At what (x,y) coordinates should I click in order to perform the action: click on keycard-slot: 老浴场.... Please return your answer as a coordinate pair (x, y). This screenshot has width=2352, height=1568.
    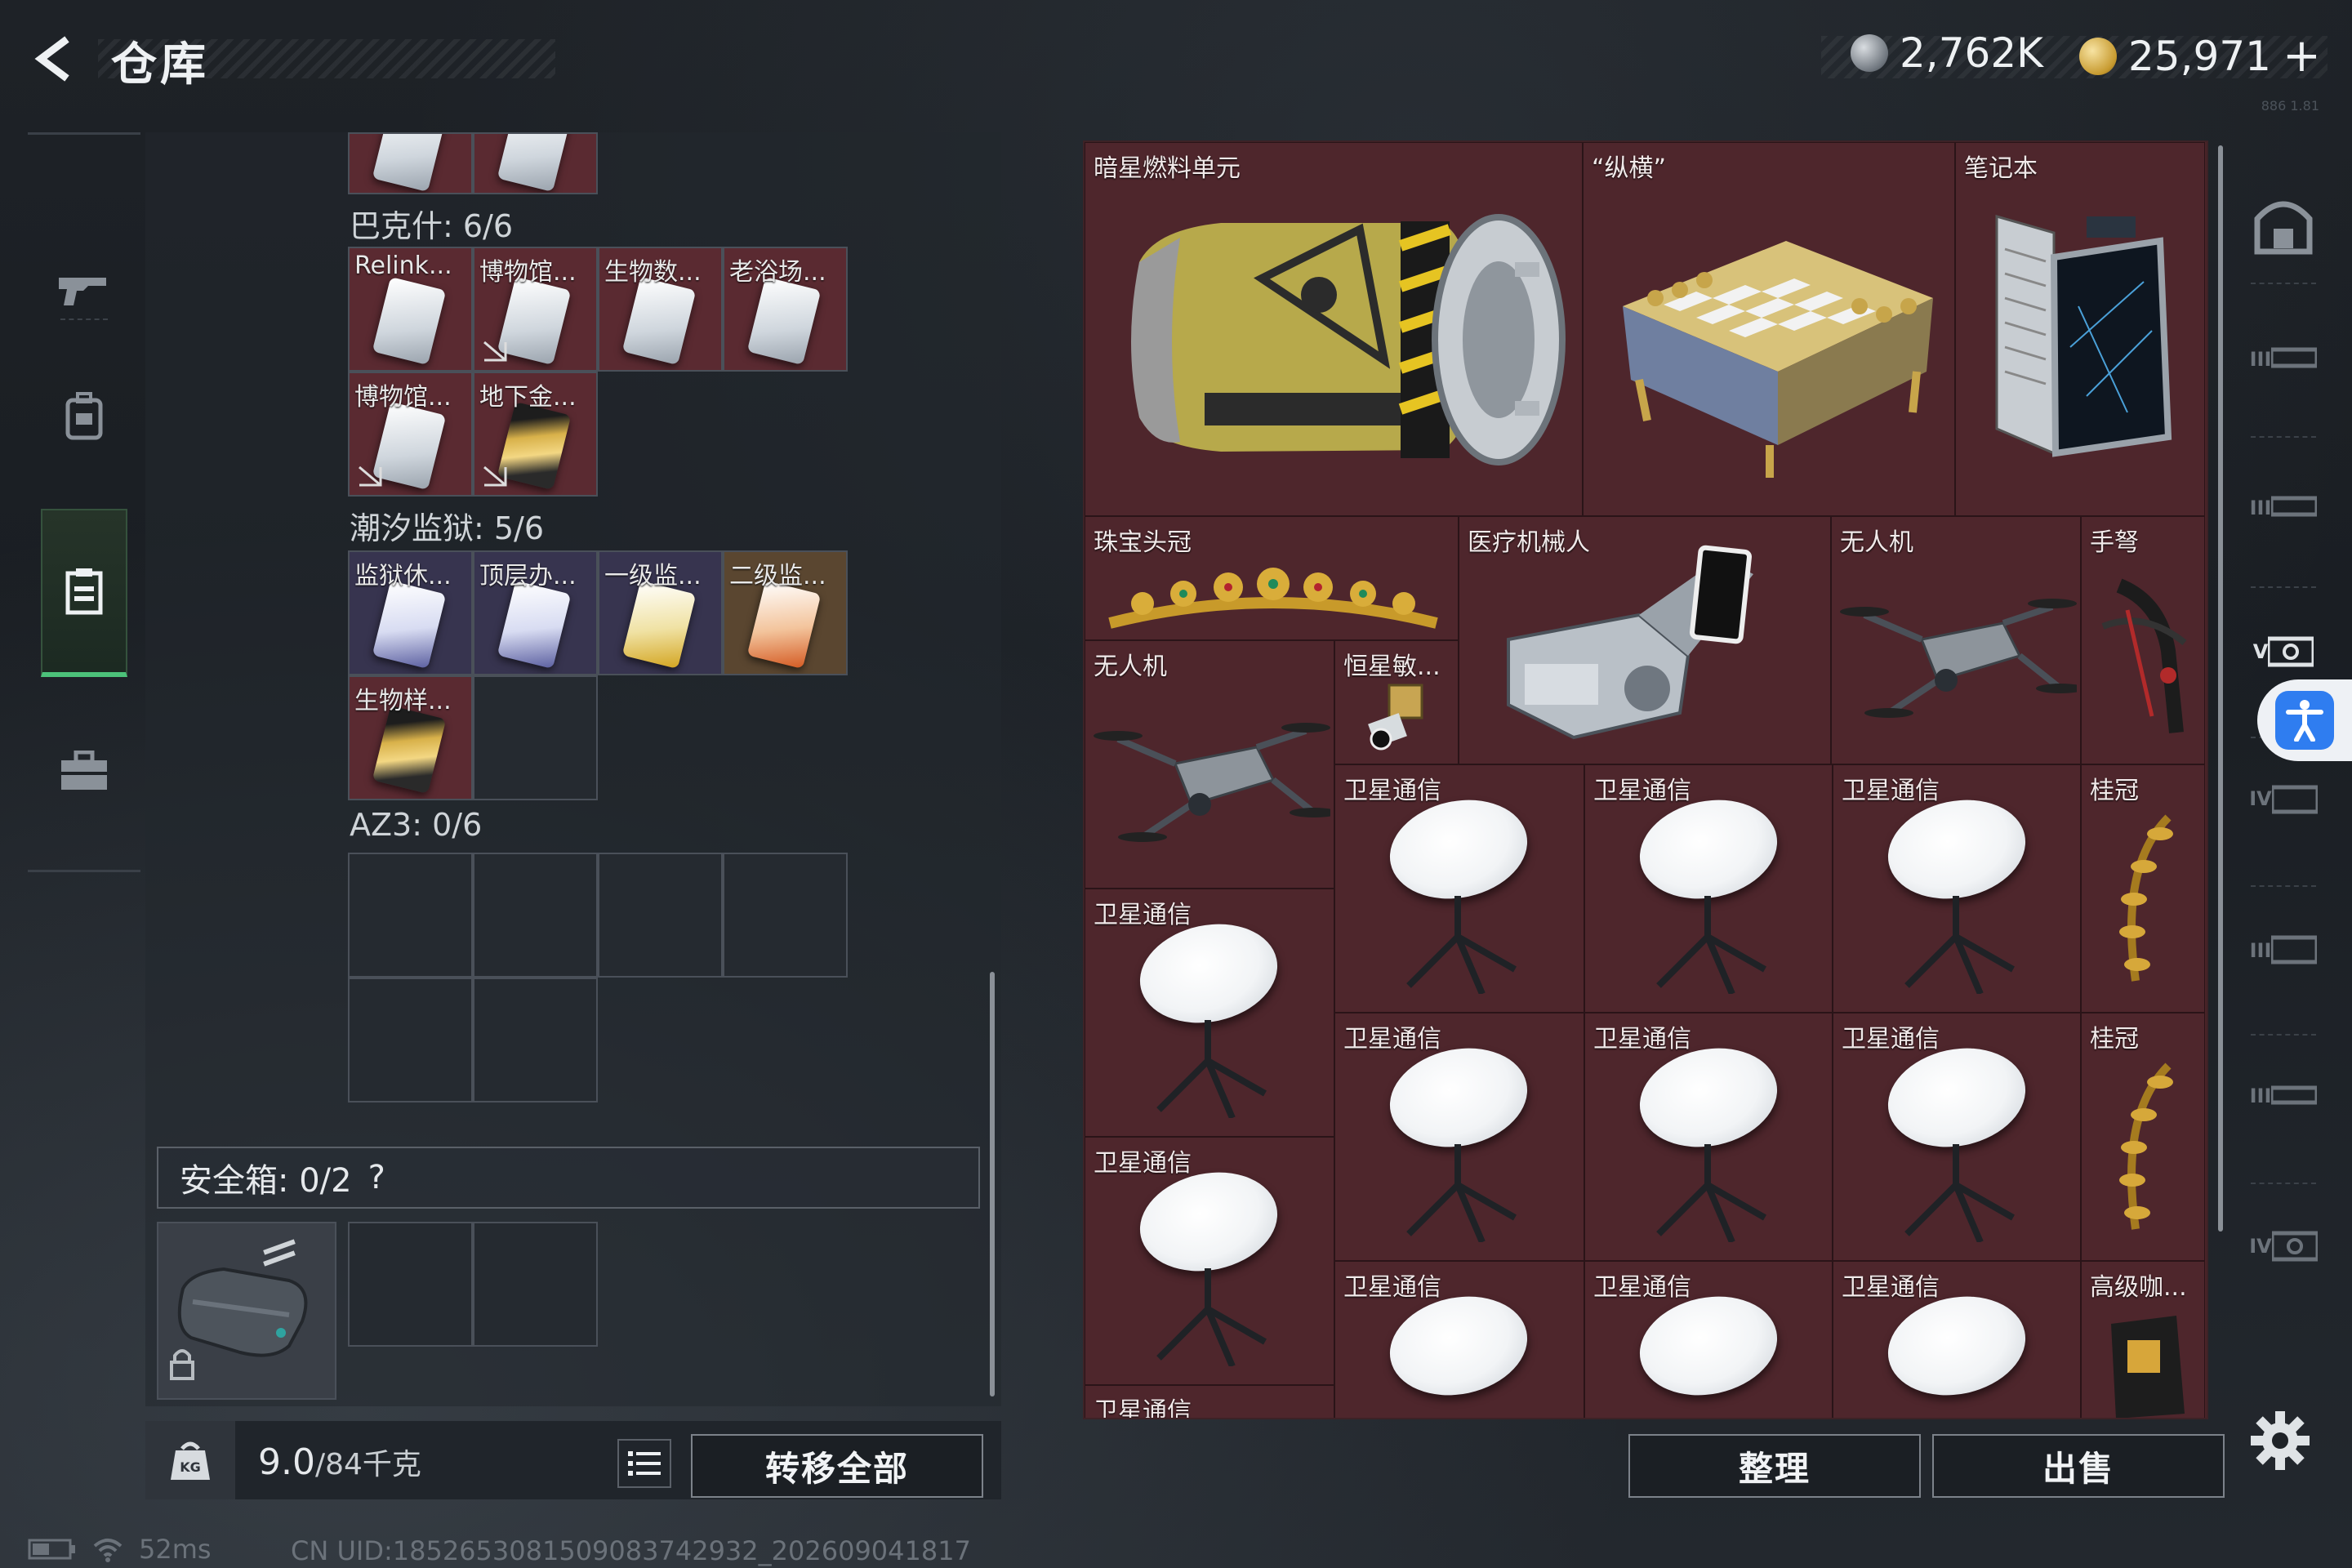
    Looking at the image, I should click on (785, 309).